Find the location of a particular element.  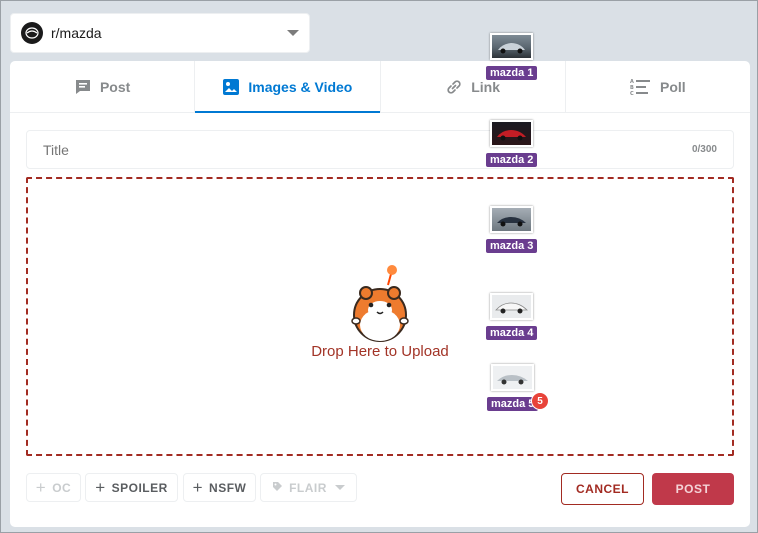

dragged-file-item: mazda 4 is located at coordinates (512, 316).